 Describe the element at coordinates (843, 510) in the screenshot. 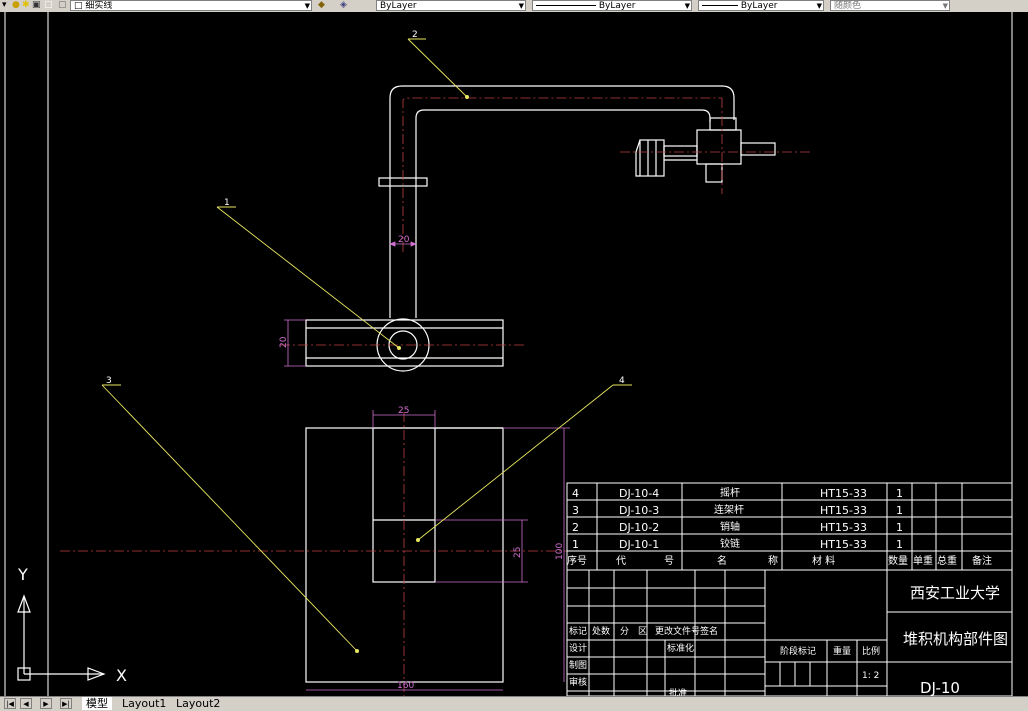

I see `bom-row-3-material: HT15-33` at that location.